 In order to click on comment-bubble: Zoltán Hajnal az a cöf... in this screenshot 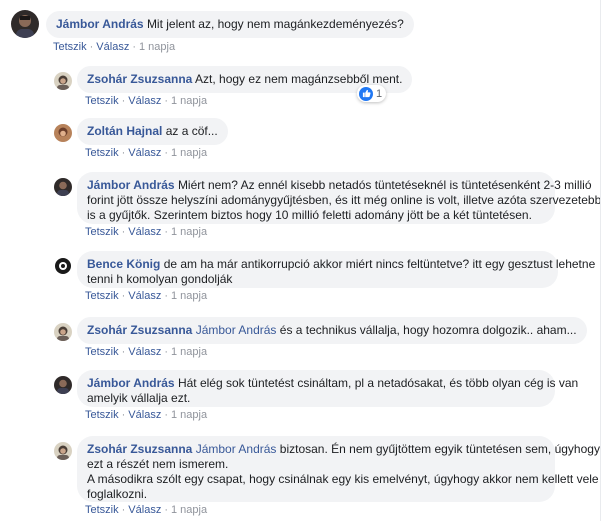, I will do `click(152, 131)`.